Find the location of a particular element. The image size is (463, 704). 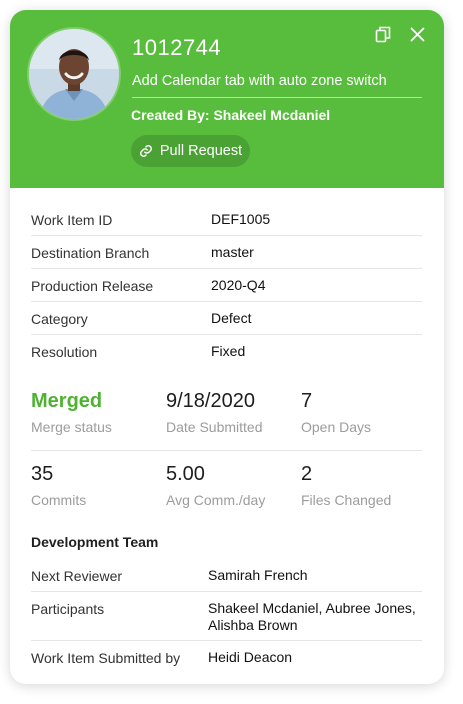

stat-merge-status: Merged Merge status is located at coordinates (71, 412).